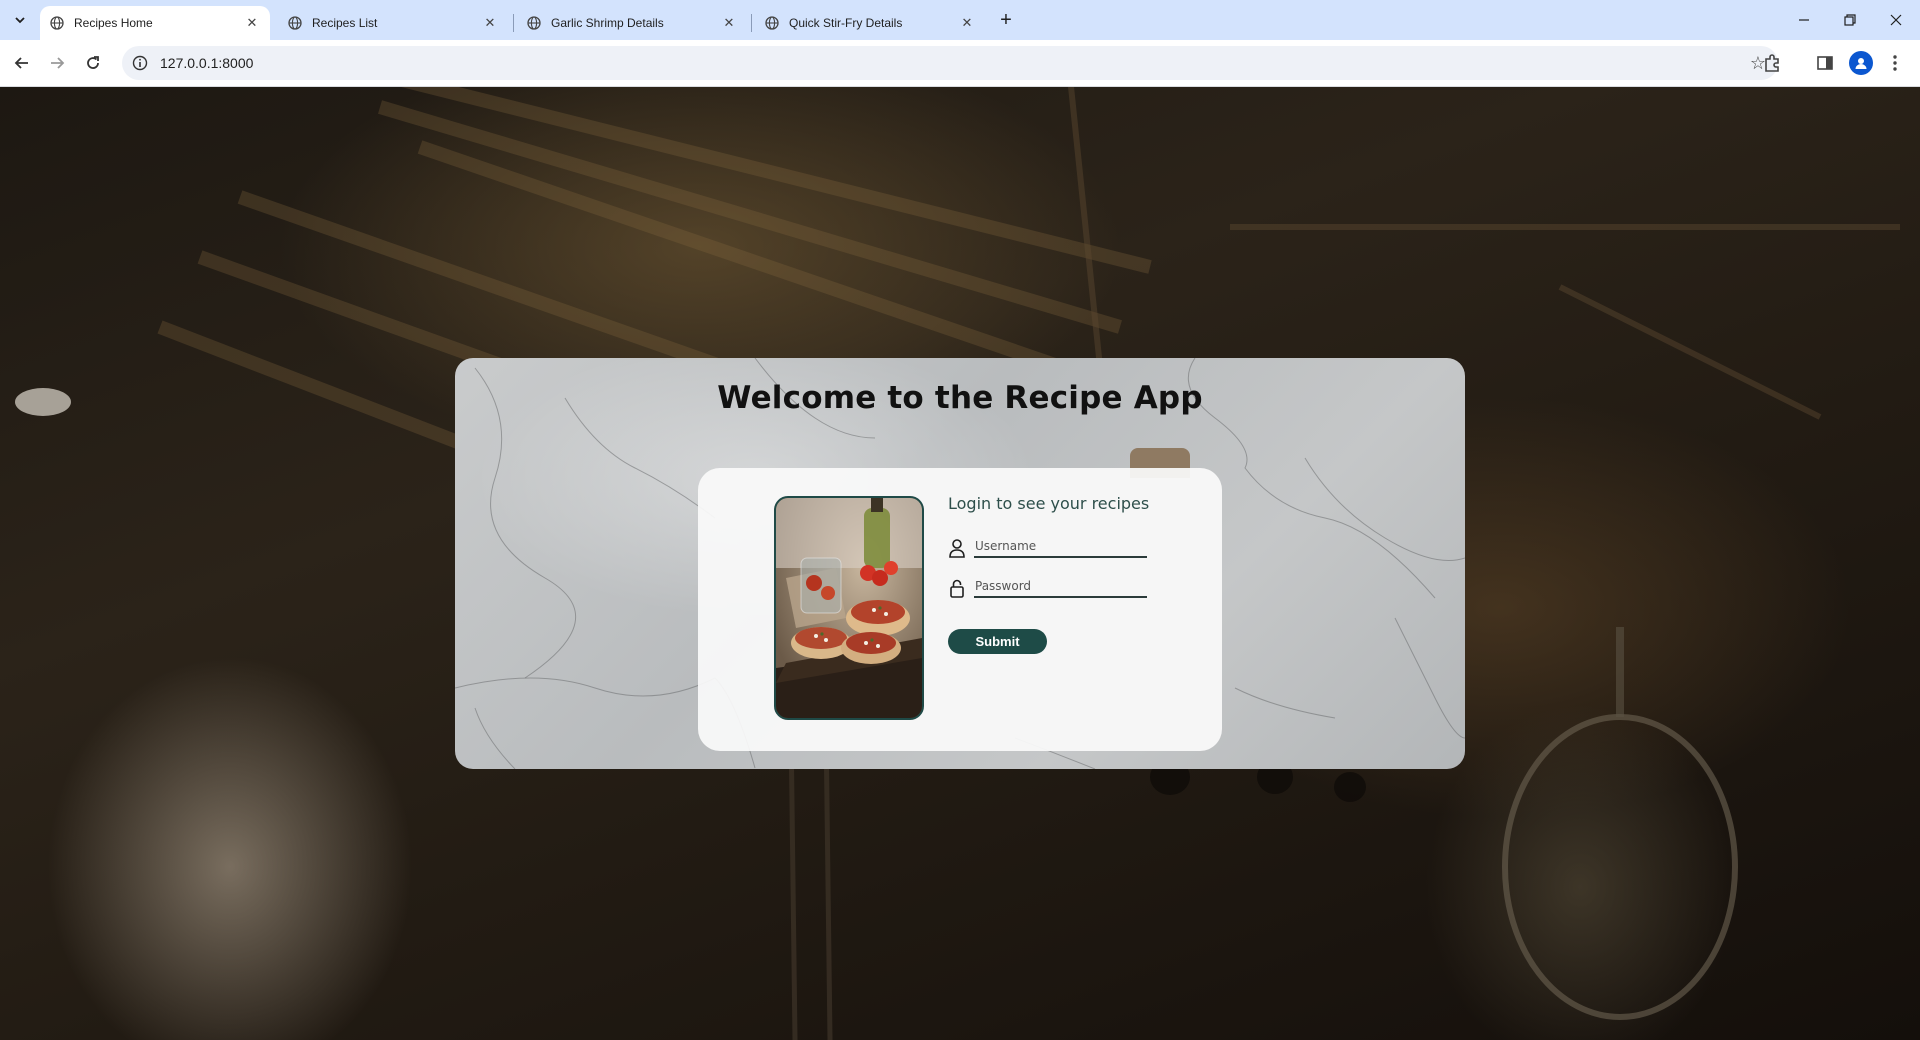 This screenshot has height=1040, width=1920. What do you see at coordinates (57, 63) in the screenshot?
I see `forward-arrow-icon` at bounding box center [57, 63].